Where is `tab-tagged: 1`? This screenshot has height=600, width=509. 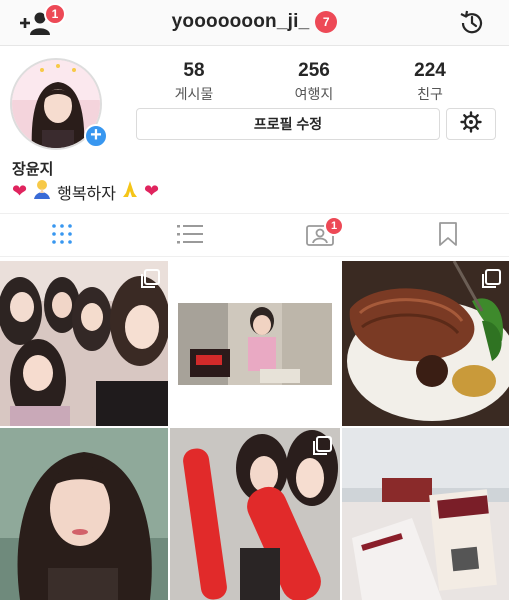
tab-tagged: 1 is located at coordinates (324, 233).